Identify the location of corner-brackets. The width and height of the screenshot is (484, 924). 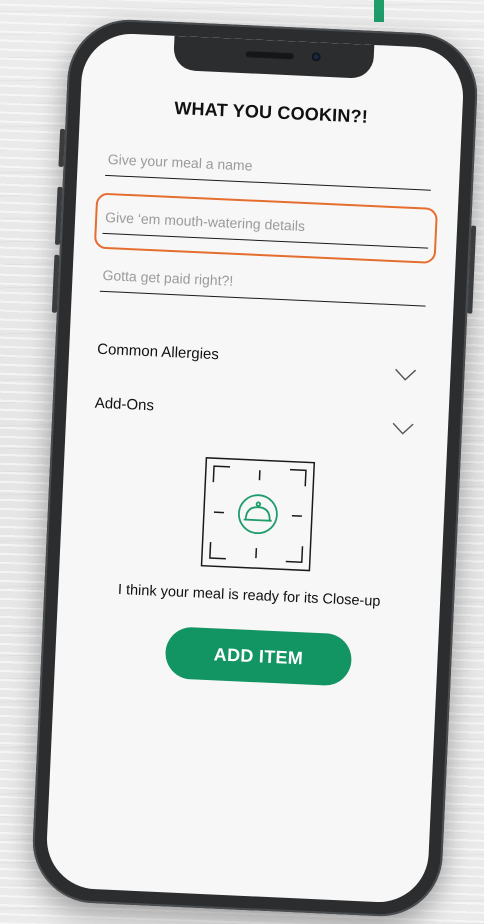
(258, 514).